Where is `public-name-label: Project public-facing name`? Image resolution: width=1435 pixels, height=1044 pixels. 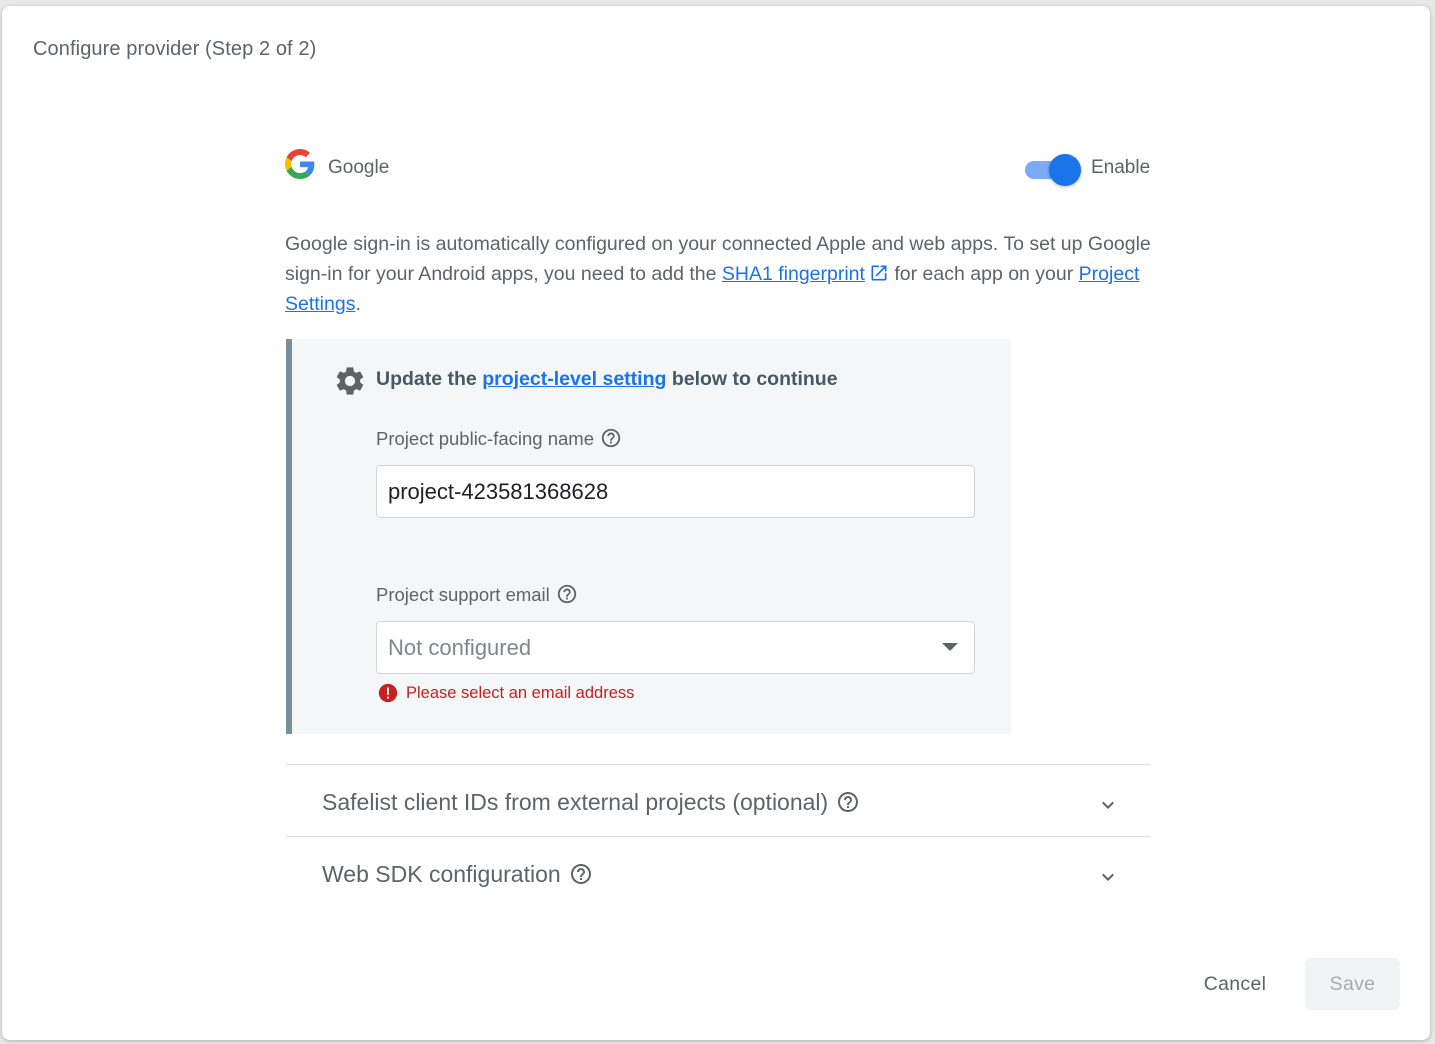
public-name-label: Project public-facing name is located at coordinates (499, 438).